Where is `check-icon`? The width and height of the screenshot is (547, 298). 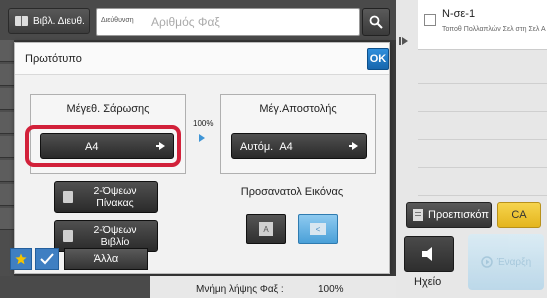
check-icon is located at coordinates (47, 259).